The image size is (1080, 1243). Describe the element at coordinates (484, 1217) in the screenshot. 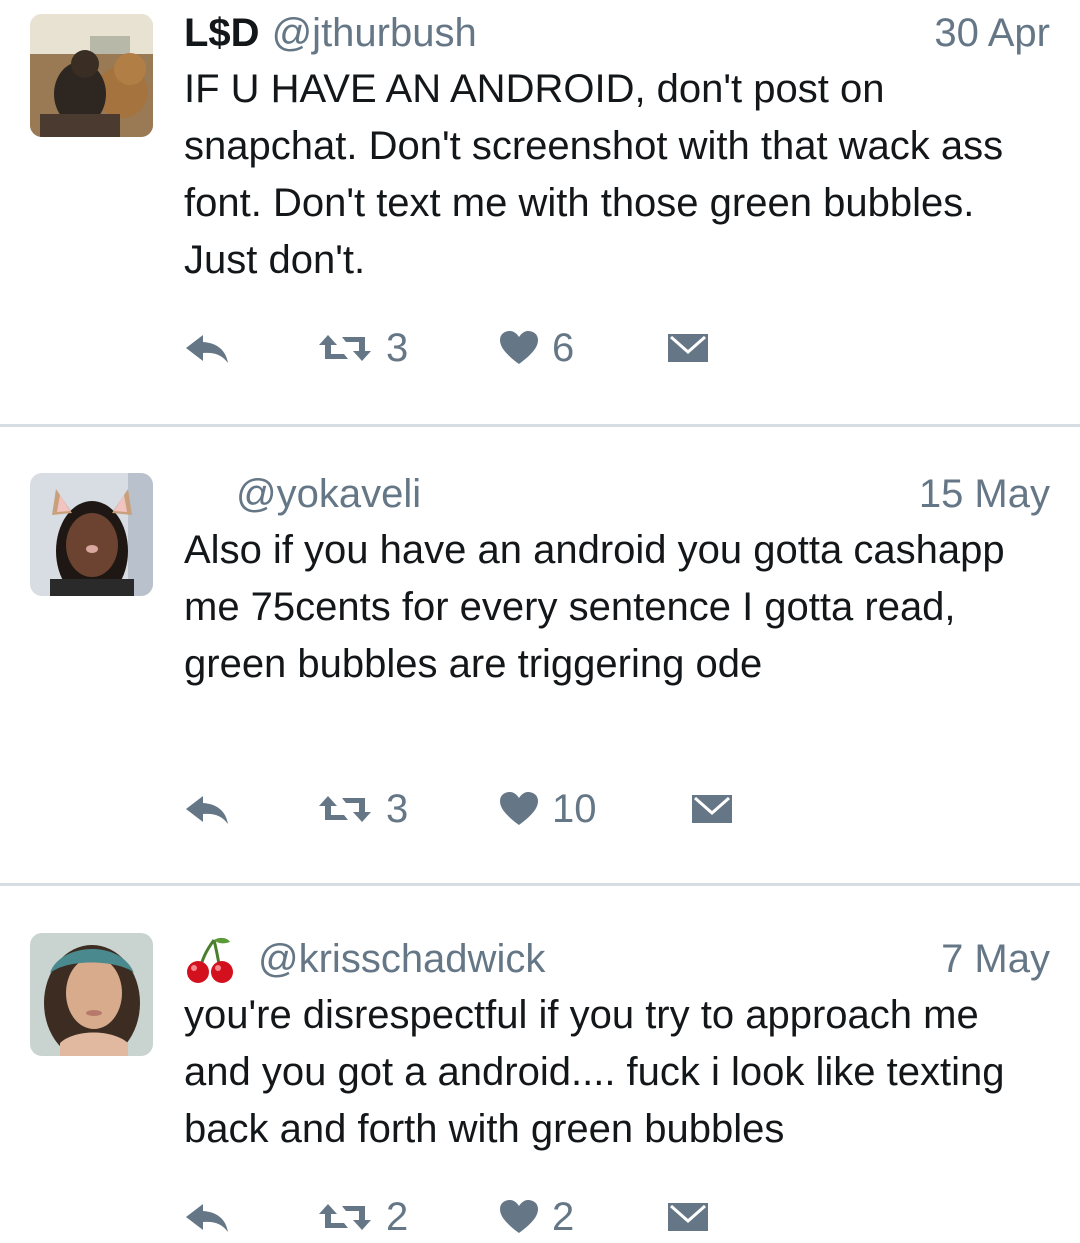

I see `tweet-actions: 2 2` at that location.